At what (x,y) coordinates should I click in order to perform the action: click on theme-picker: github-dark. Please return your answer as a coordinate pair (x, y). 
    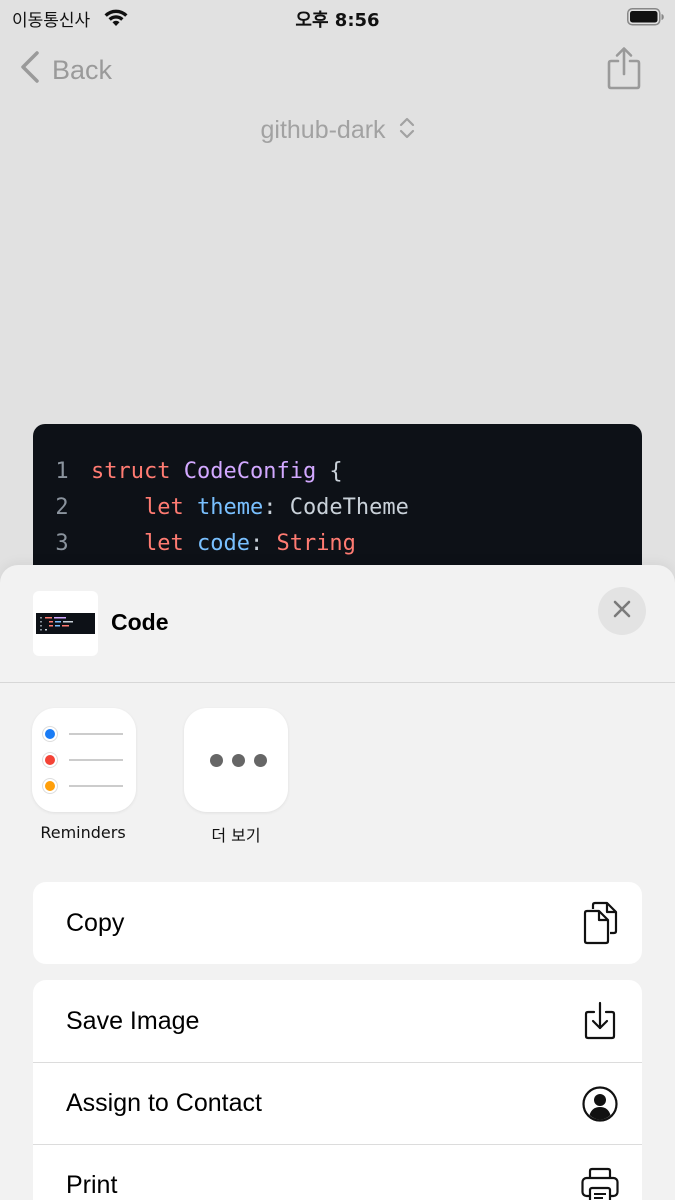
    Looking at the image, I should click on (337, 131).